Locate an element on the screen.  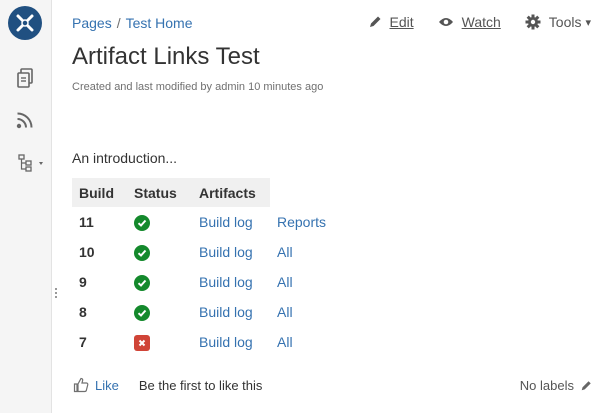
no-labels-text: No labels is located at coordinates (546, 385).